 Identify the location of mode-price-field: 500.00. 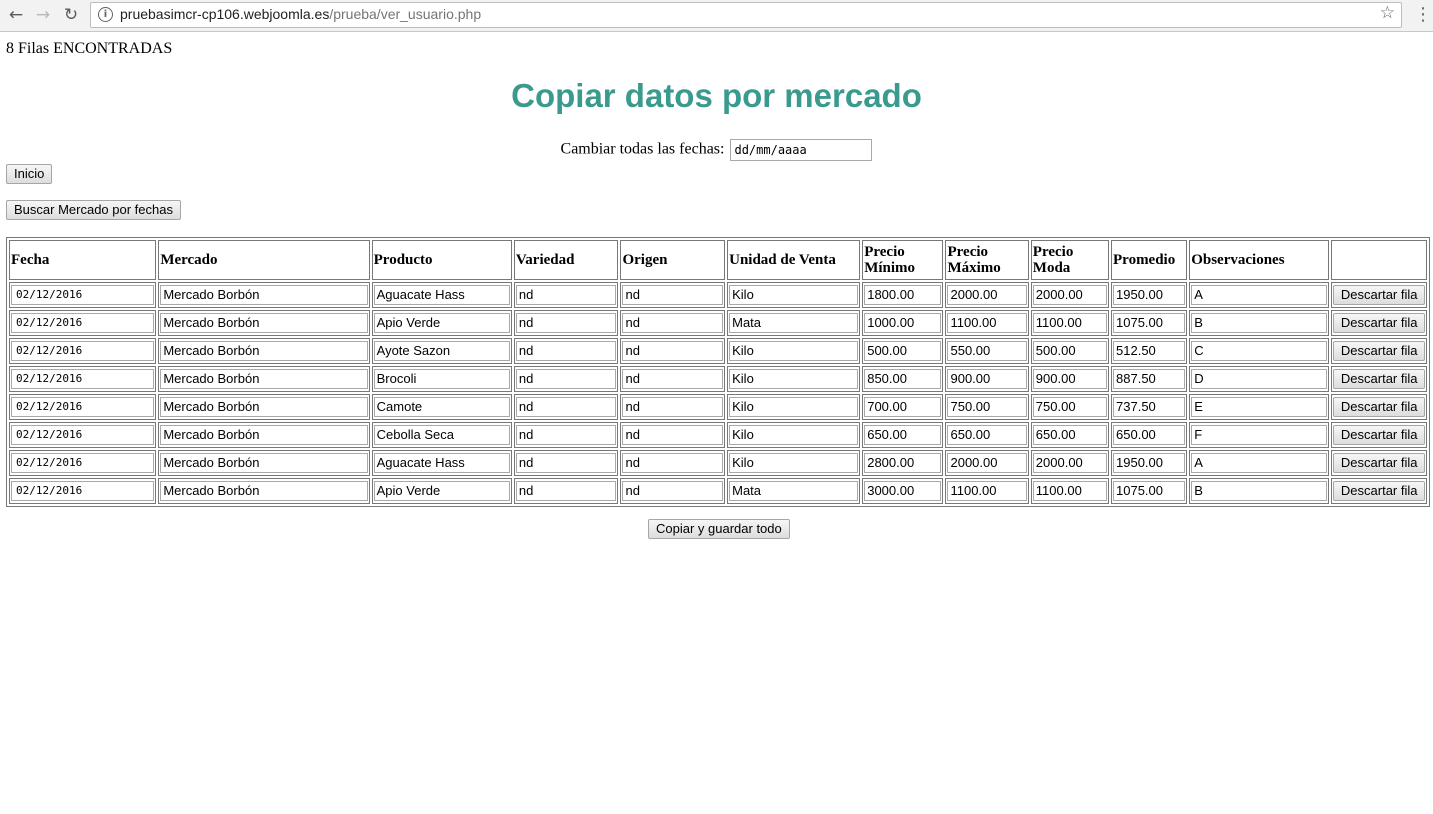
(1070, 351).